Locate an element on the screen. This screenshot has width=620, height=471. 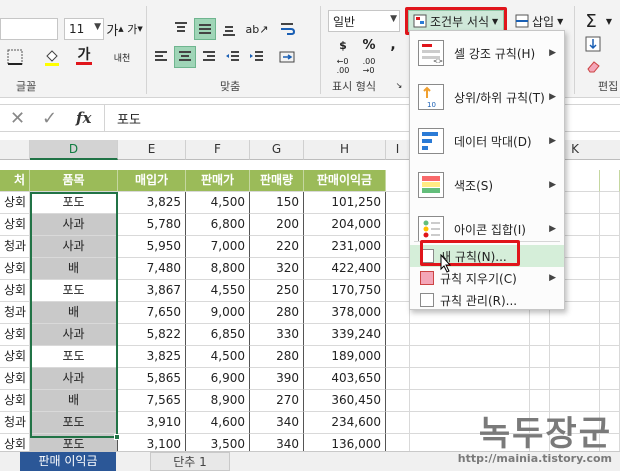
number-dialog-launcher: ↘ is located at coordinates (399, 85).